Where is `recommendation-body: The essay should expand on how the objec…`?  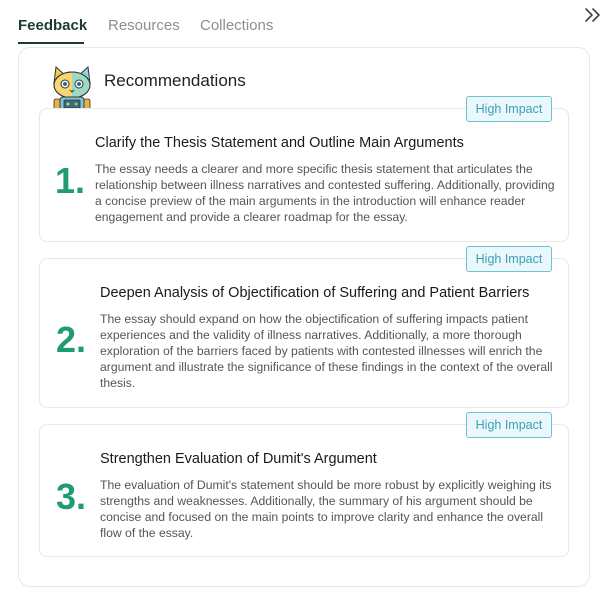
recommendation-body: The essay should expand on how the objec… is located at coordinates (326, 351).